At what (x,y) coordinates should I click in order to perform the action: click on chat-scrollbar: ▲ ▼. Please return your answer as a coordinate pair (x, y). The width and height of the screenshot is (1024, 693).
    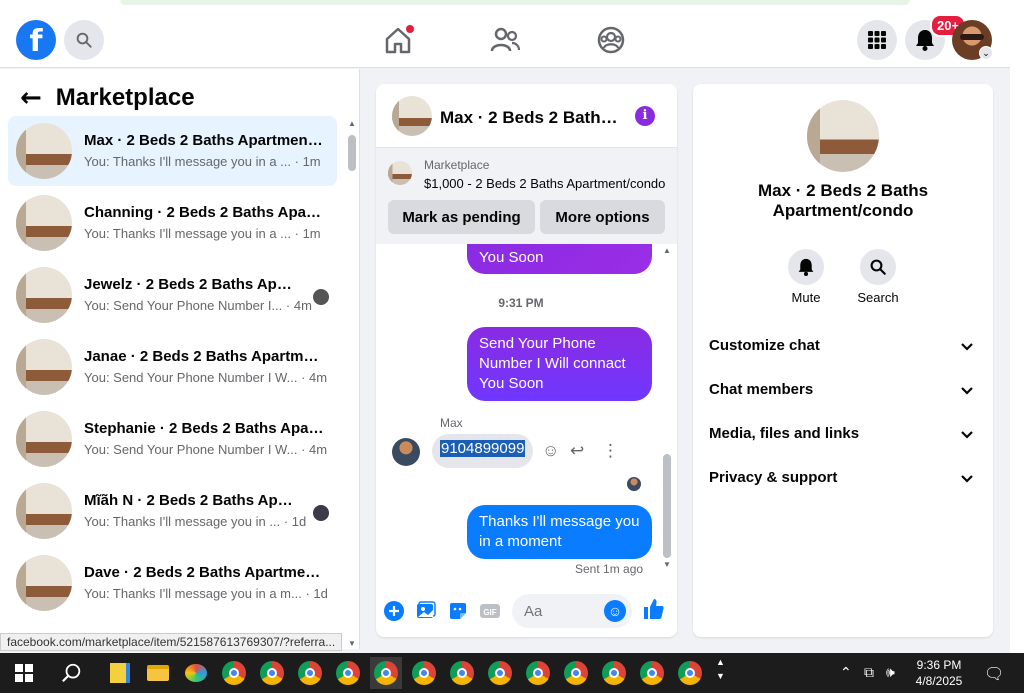
    Looking at the image, I should click on (667, 411).